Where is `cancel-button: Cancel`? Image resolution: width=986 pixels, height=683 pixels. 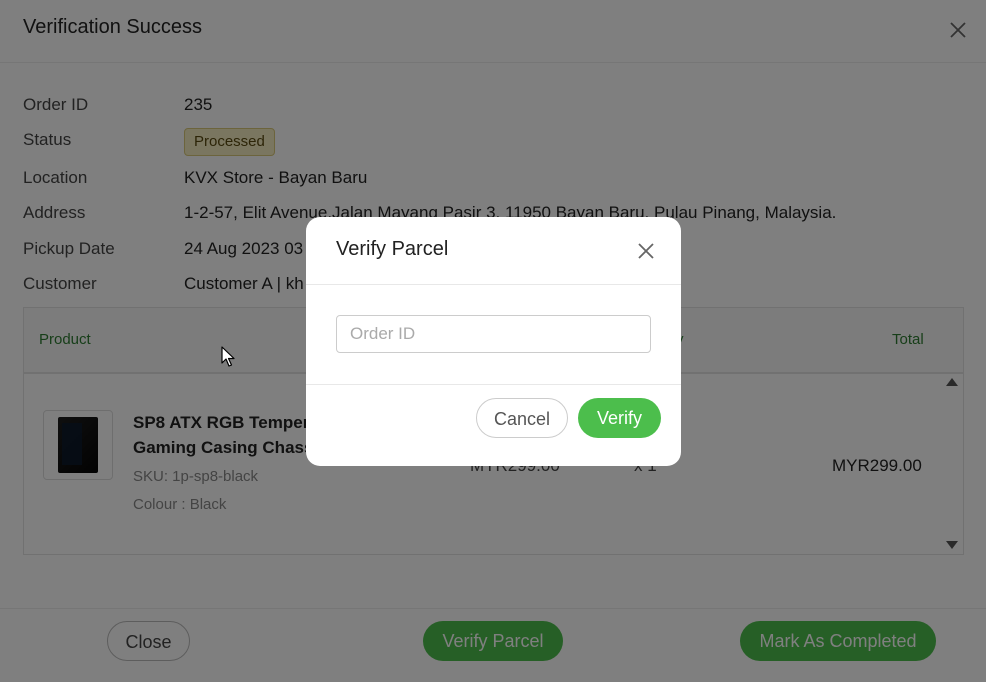
cancel-button: Cancel is located at coordinates (522, 418).